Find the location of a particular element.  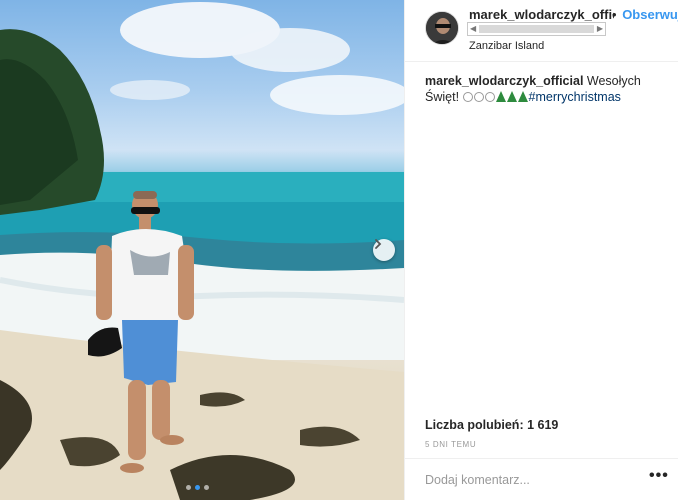

next-slide-button is located at coordinates (384, 250).